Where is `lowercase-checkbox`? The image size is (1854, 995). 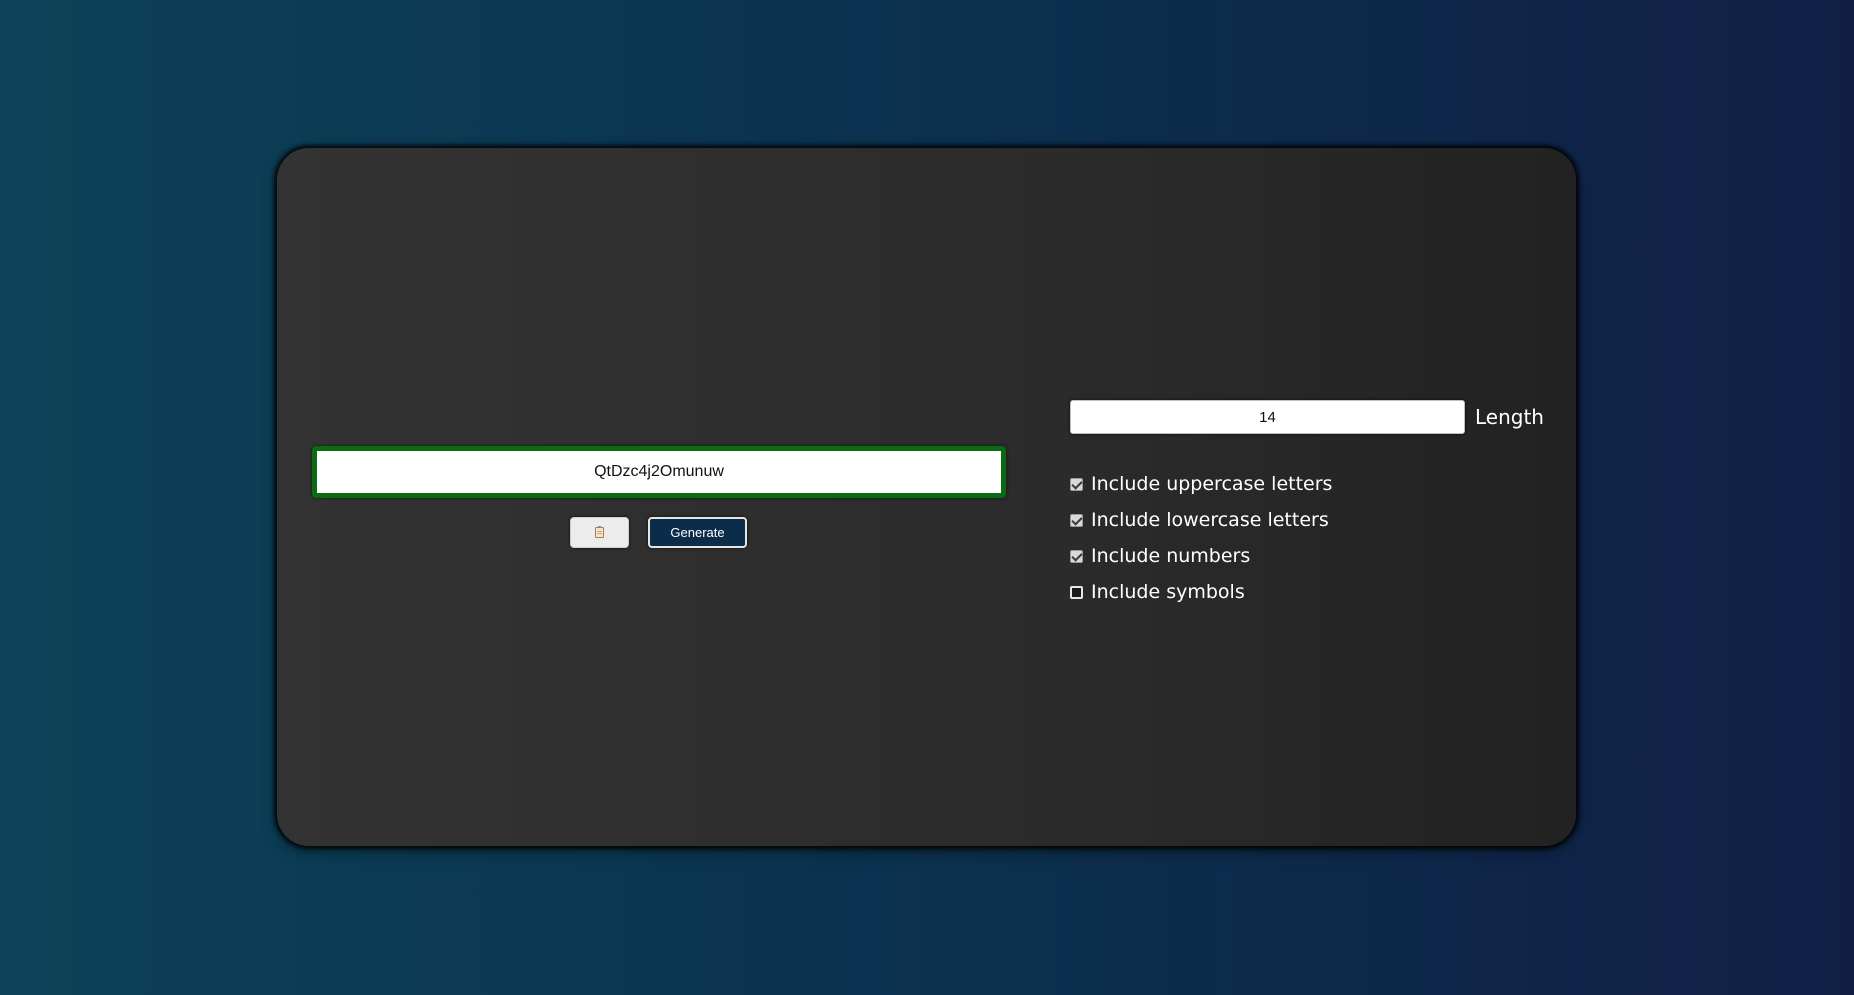 lowercase-checkbox is located at coordinates (1076, 520).